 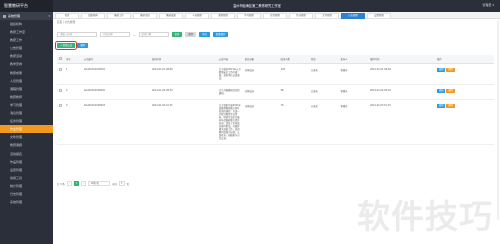 I want to click on sidebar-item: 教研工作, so click(x=26, y=40).